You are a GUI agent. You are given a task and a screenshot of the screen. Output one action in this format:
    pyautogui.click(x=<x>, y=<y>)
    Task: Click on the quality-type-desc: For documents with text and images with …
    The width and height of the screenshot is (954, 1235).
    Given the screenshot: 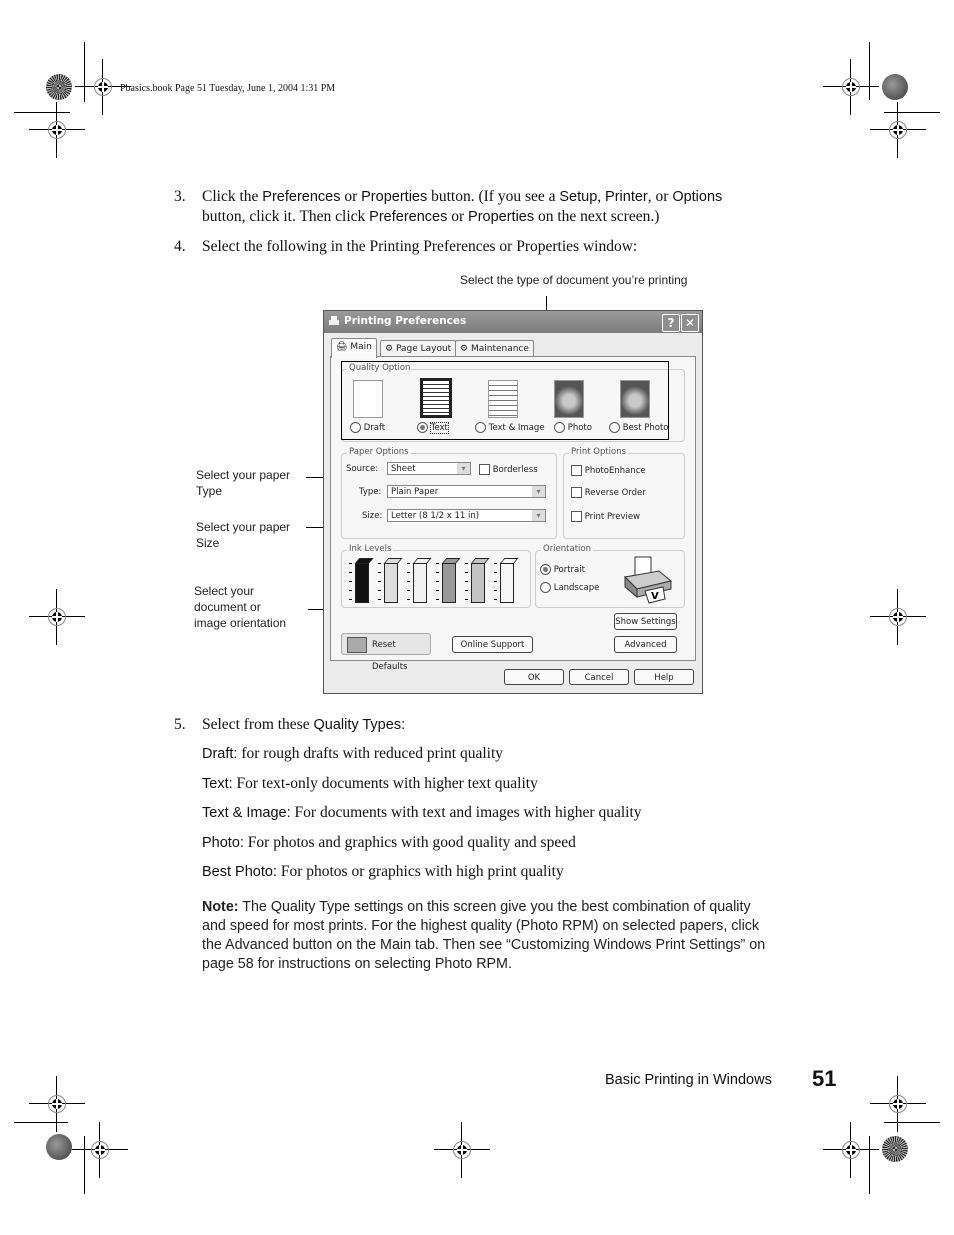 What is the action you would take?
    pyautogui.click(x=466, y=812)
    